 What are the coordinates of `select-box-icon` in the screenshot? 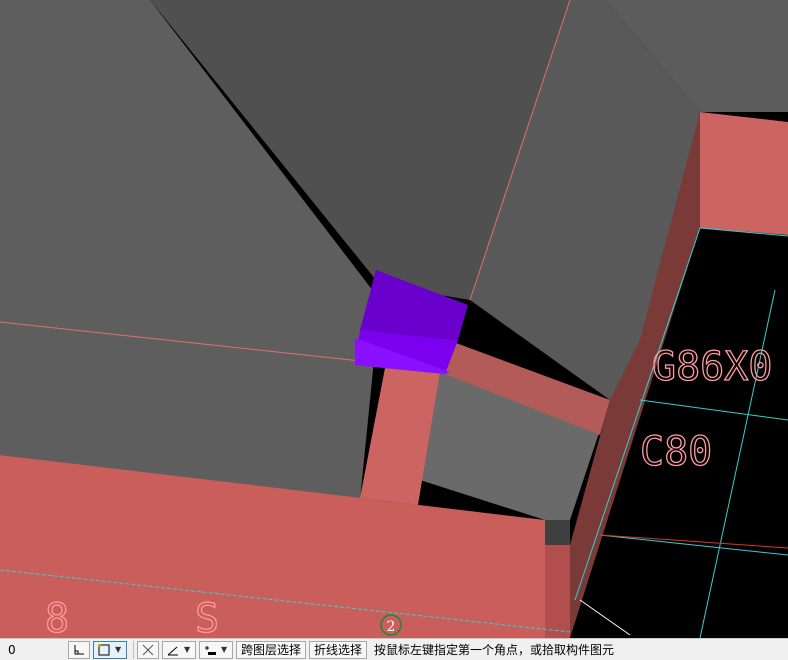 It's located at (104, 649).